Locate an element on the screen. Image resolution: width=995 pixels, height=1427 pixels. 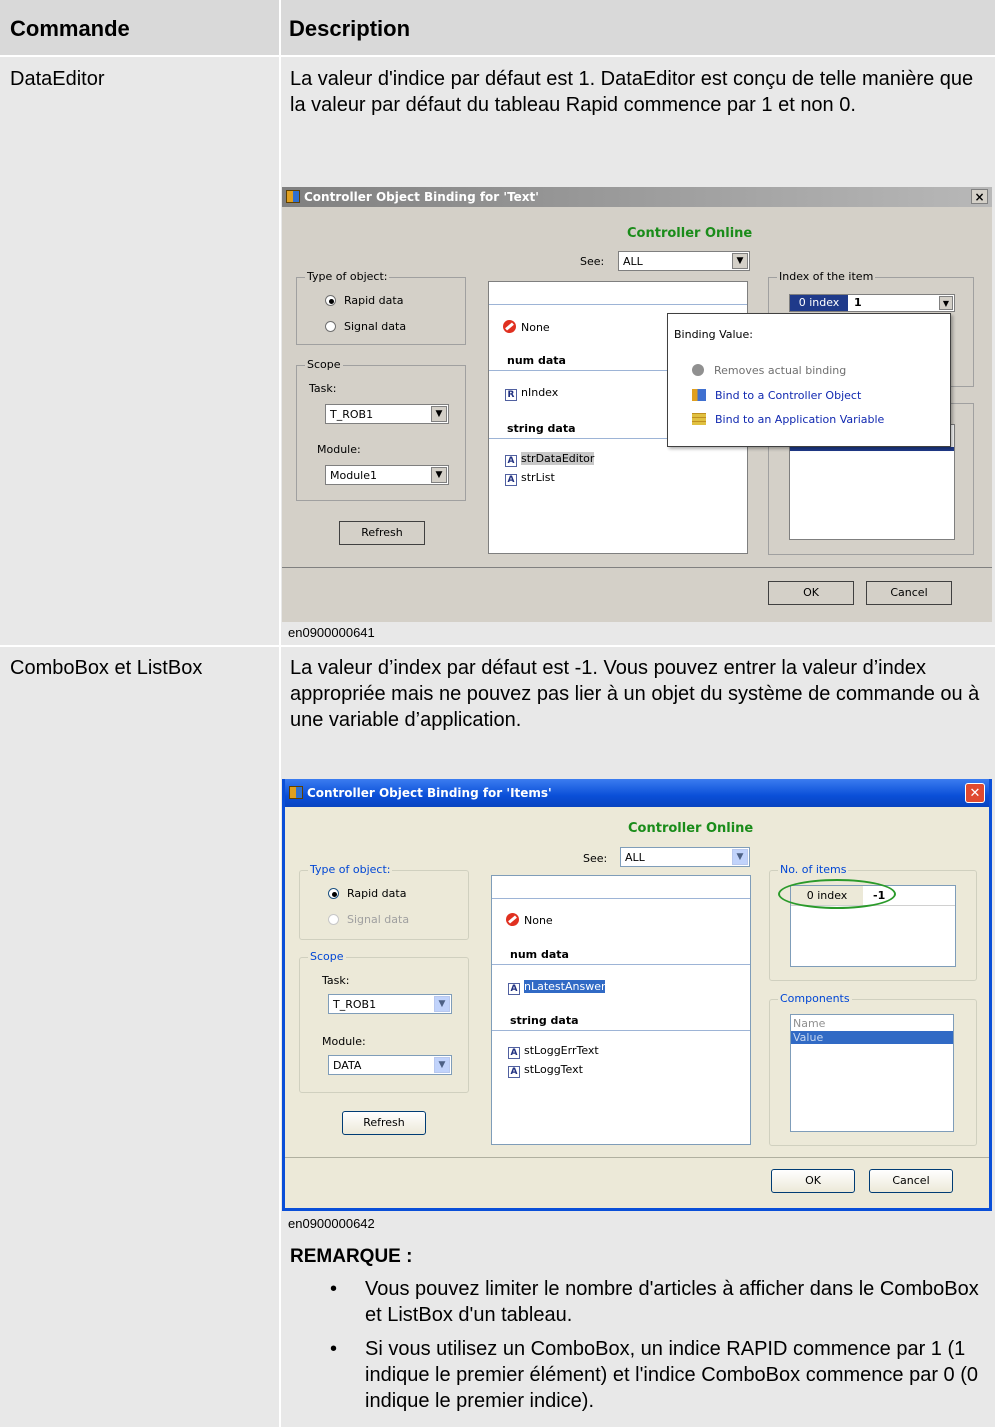
string-data-section: string data is located at coordinates (544, 1020).